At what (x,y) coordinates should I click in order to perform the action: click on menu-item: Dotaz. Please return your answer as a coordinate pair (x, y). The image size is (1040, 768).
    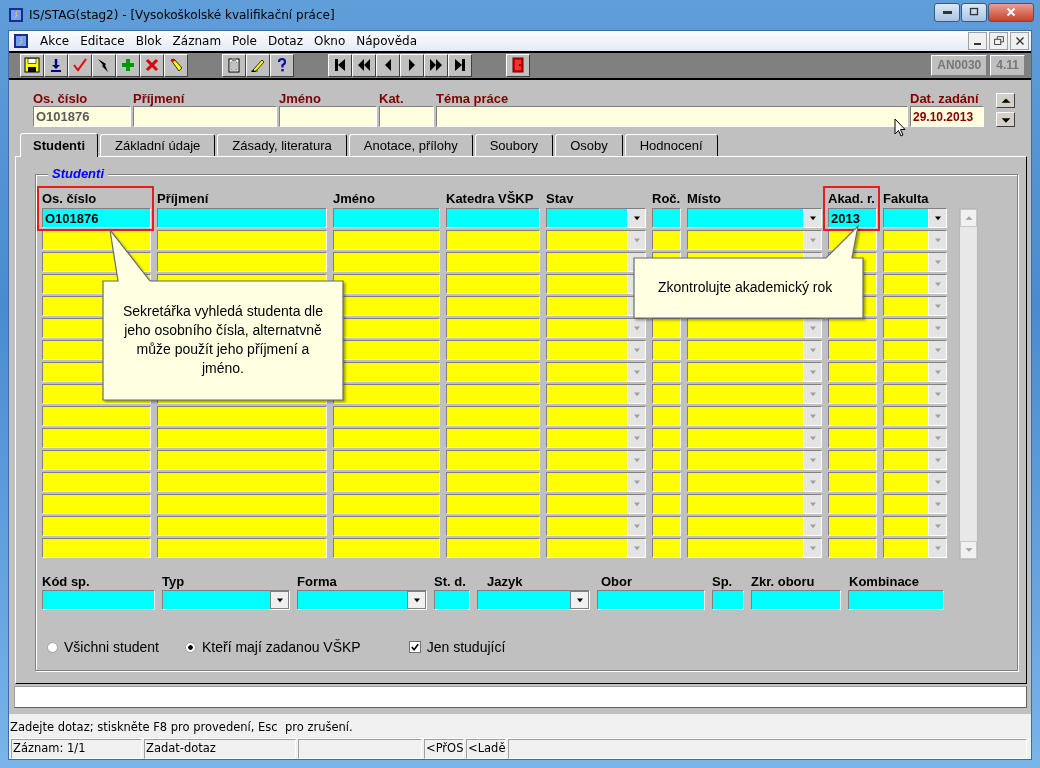
    Looking at the image, I should click on (286, 40).